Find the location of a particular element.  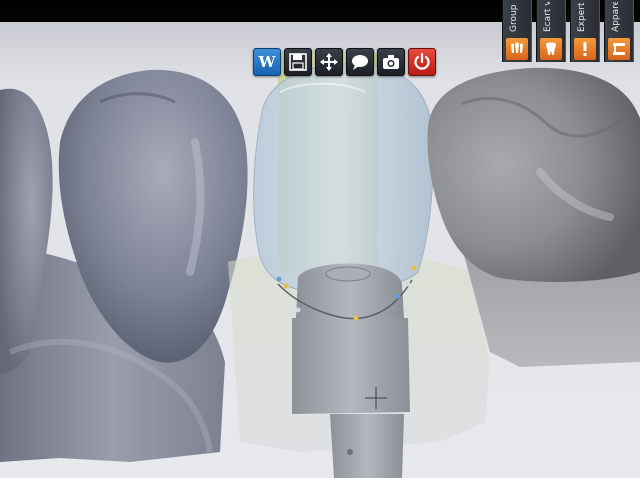

camera-icon is located at coordinates (391, 62).